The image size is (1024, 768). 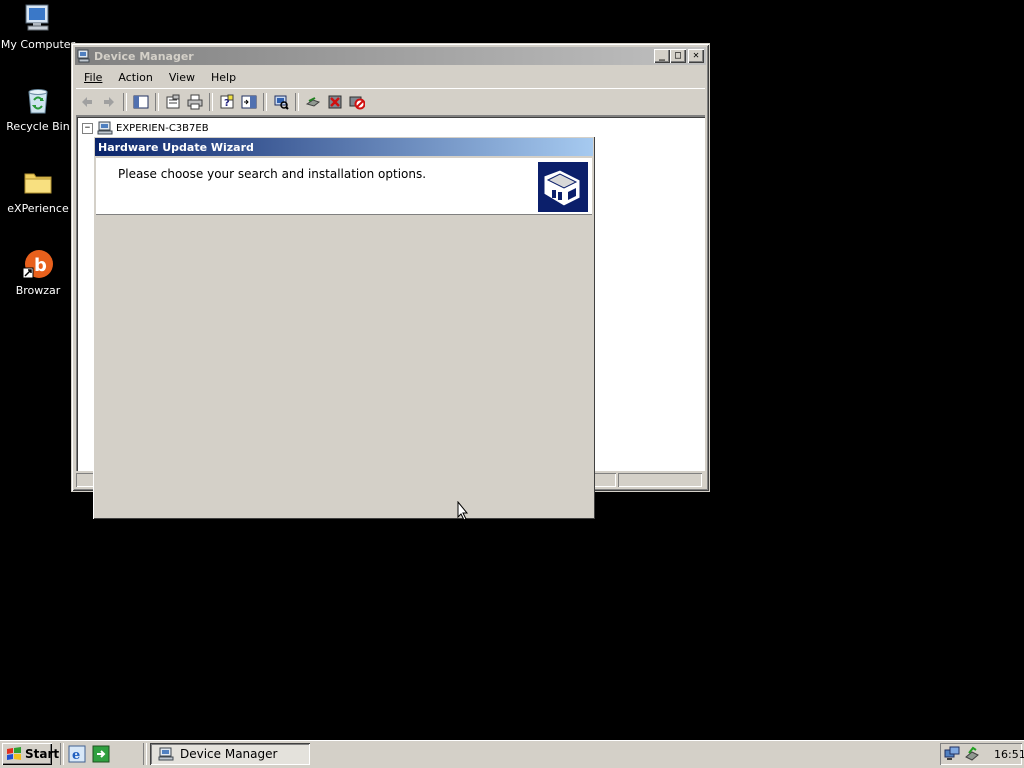 What do you see at coordinates (38, 44) in the screenshot?
I see `desktop-icon-label: My Computer` at bounding box center [38, 44].